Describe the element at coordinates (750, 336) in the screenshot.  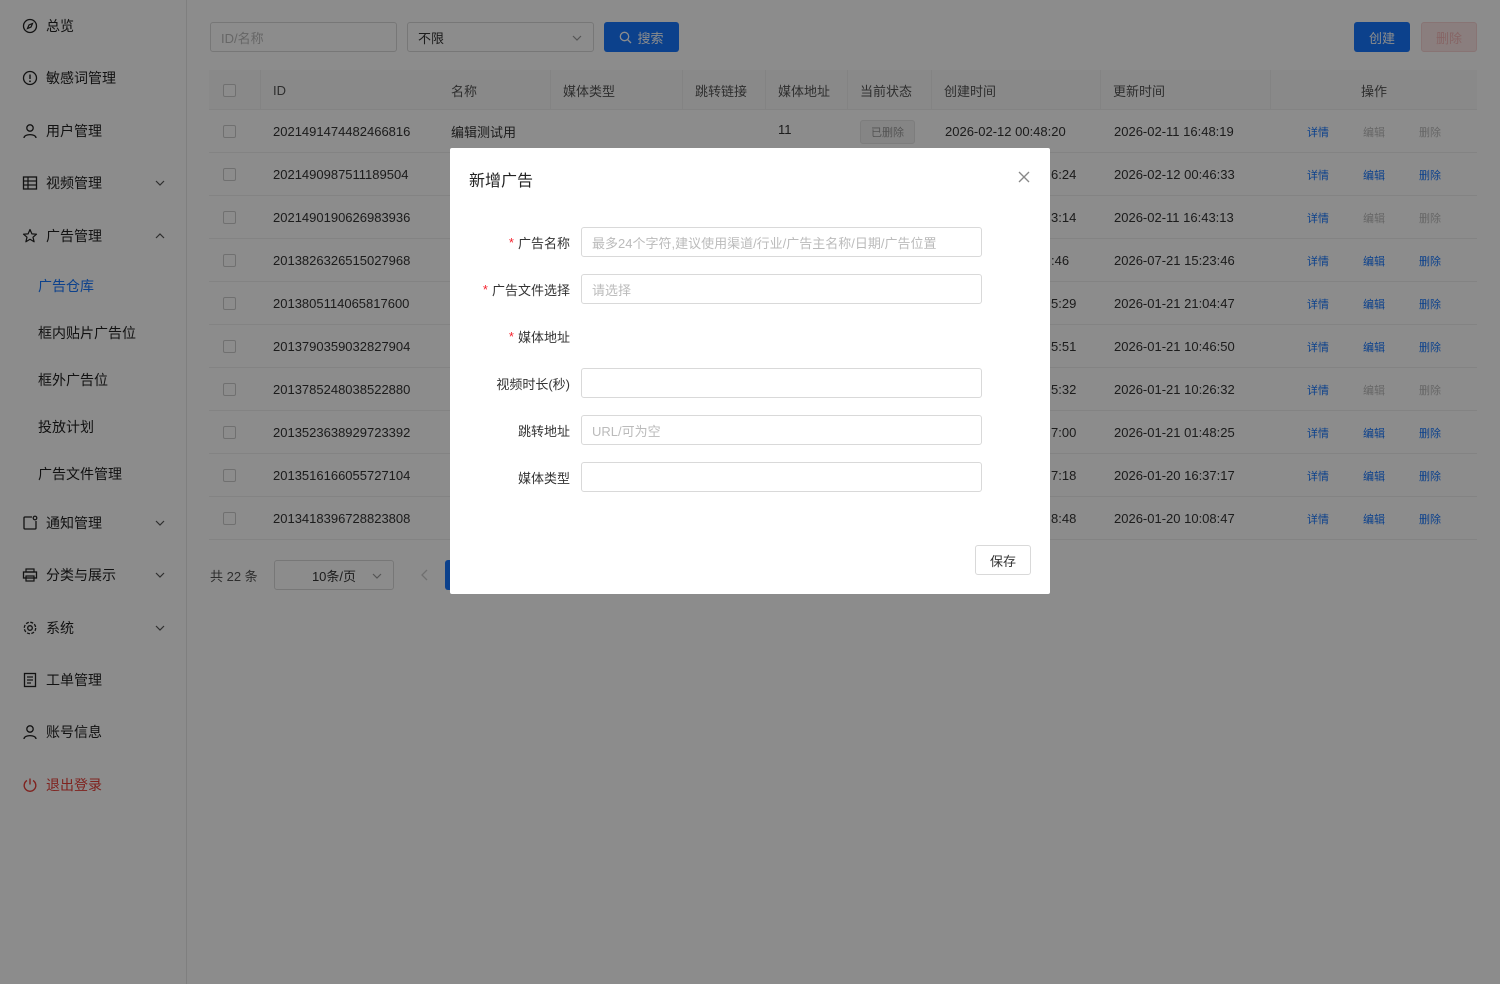
I see `field-media-url: * 媒体地址` at that location.